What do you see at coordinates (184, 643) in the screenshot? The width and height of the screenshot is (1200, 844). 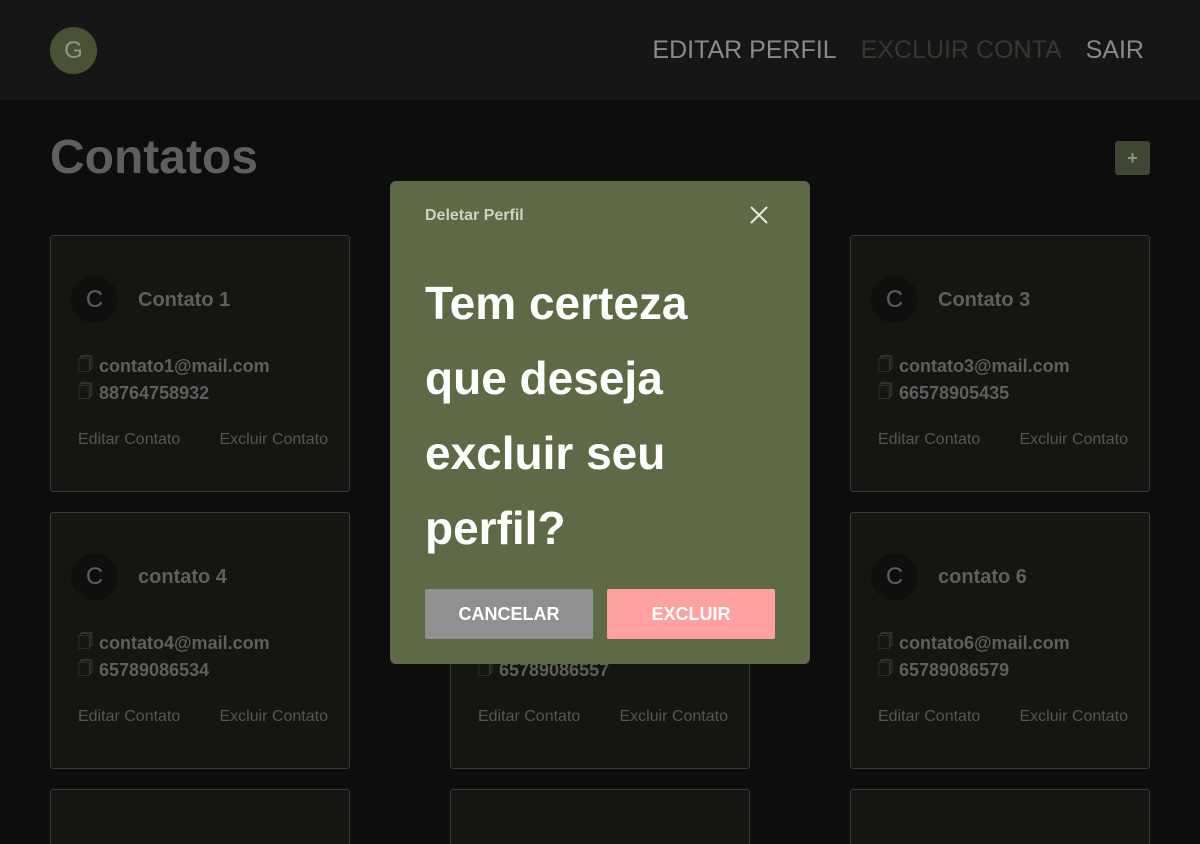 I see `contact-email-text: contato4@mail.com` at bounding box center [184, 643].